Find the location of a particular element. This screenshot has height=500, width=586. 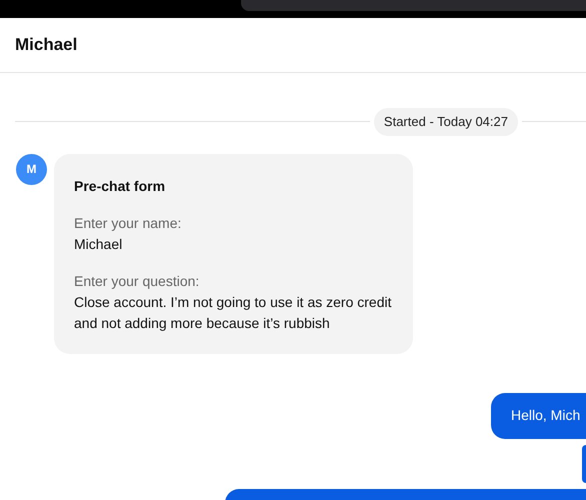

message-bubble is located at coordinates (584, 463).